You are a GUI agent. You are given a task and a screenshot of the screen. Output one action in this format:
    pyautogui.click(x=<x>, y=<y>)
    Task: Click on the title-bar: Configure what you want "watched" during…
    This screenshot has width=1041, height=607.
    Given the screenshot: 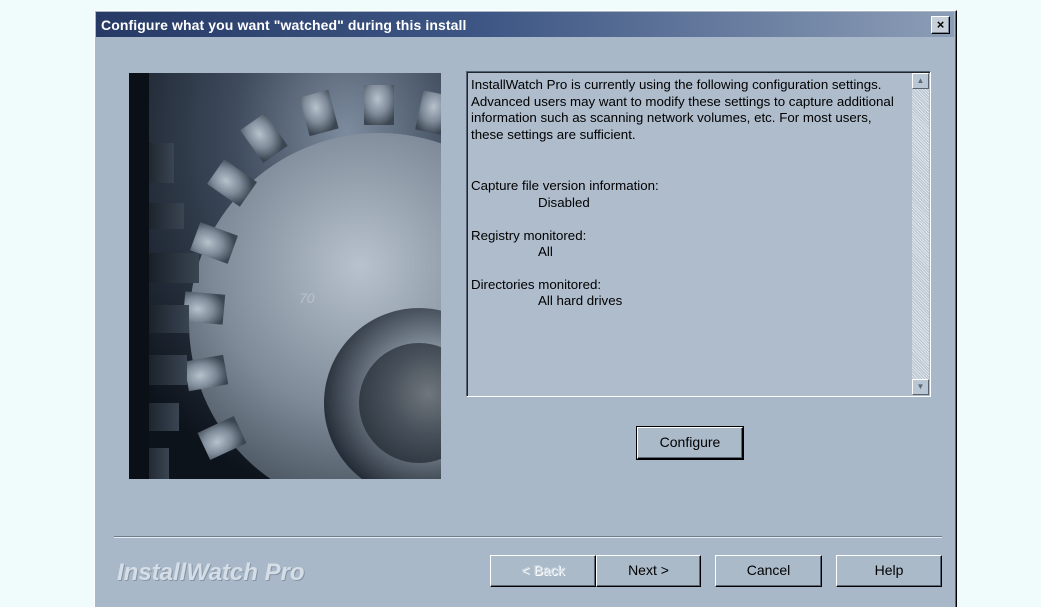 What is the action you would take?
    pyautogui.click(x=525, y=24)
    